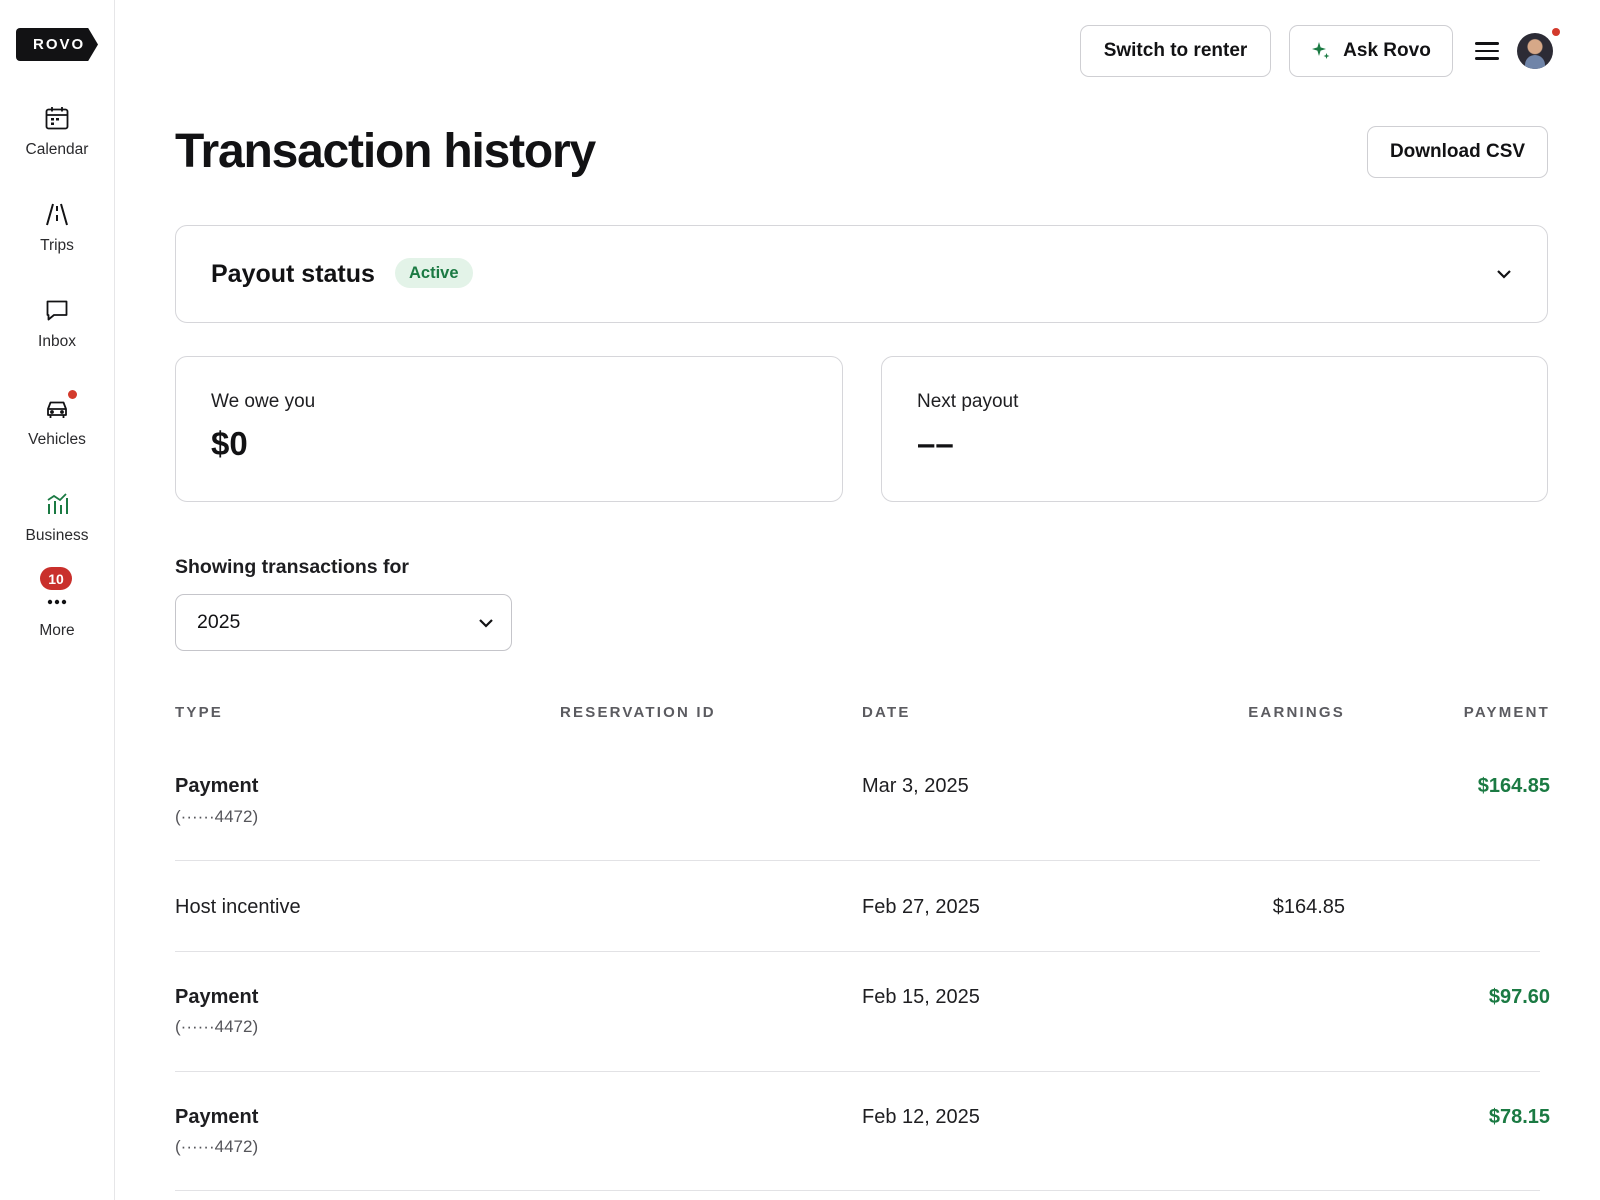 Image resolution: width=1600 pixels, height=1200 pixels. Describe the element at coordinates (57, 245) in the screenshot. I see `sidebar-item-label: Trips` at that location.